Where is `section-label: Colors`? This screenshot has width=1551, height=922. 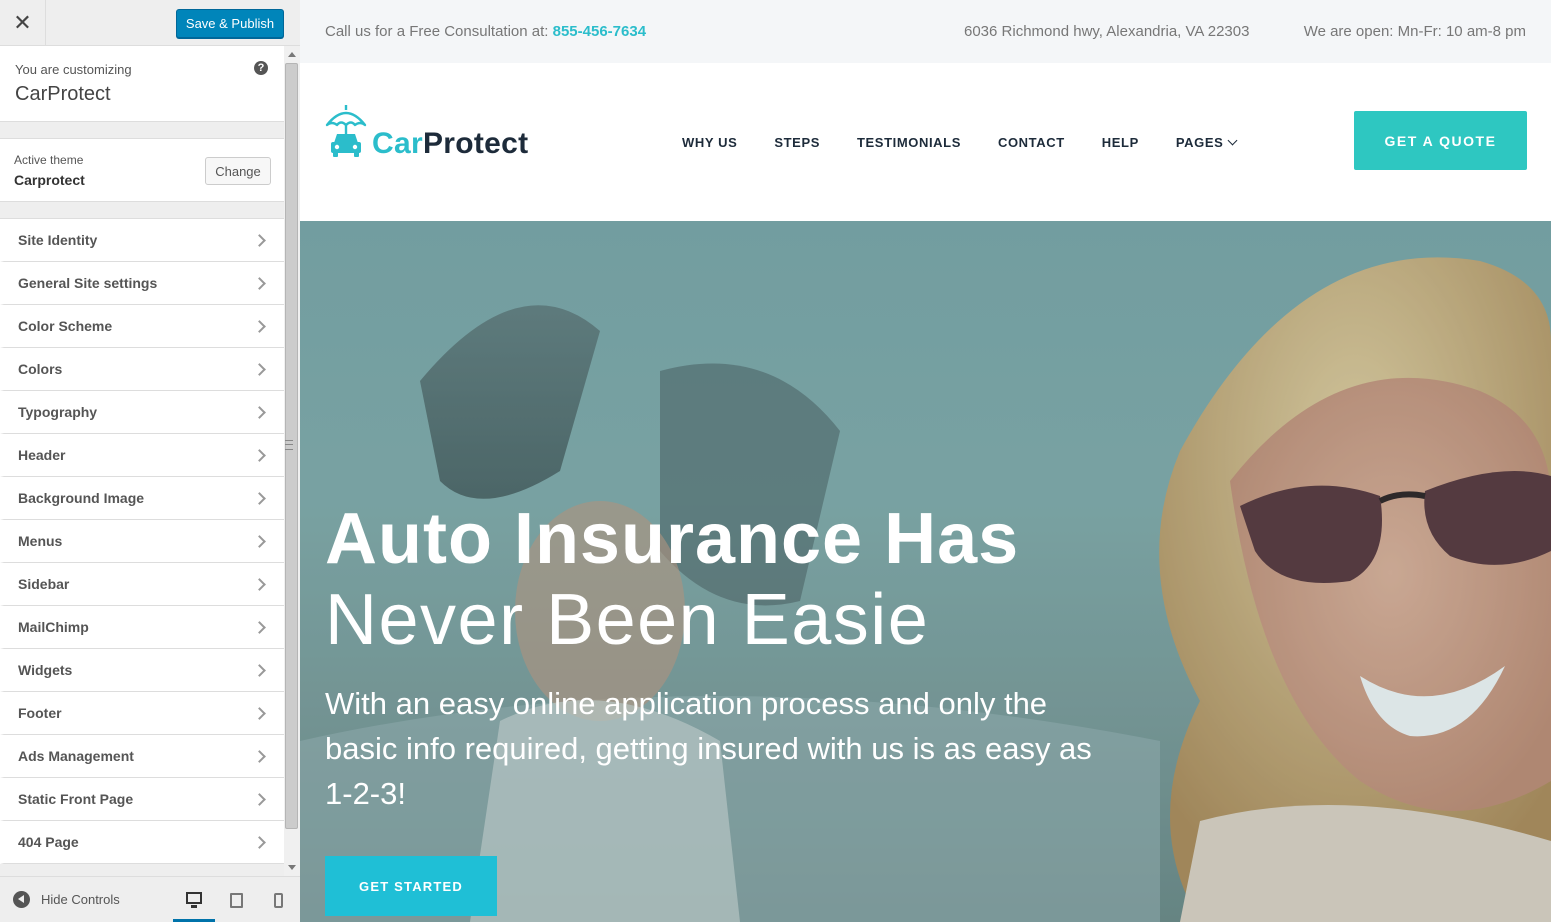 section-label: Colors is located at coordinates (40, 369).